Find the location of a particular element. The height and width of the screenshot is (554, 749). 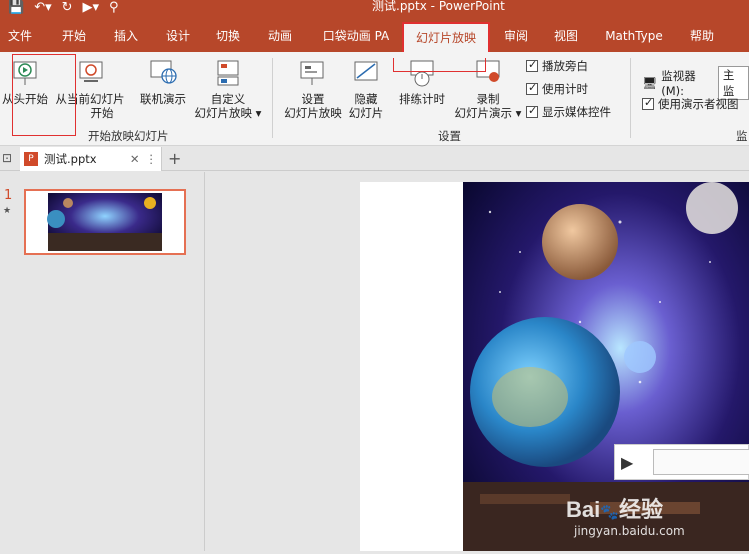

slide-number: 1 is located at coordinates (8, 195).